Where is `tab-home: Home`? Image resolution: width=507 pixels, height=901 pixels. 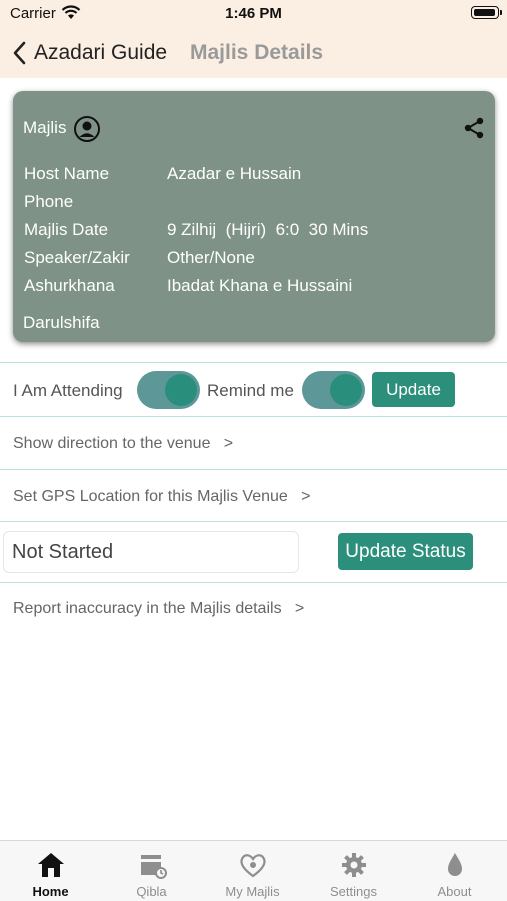 tab-home: Home is located at coordinates (50, 871).